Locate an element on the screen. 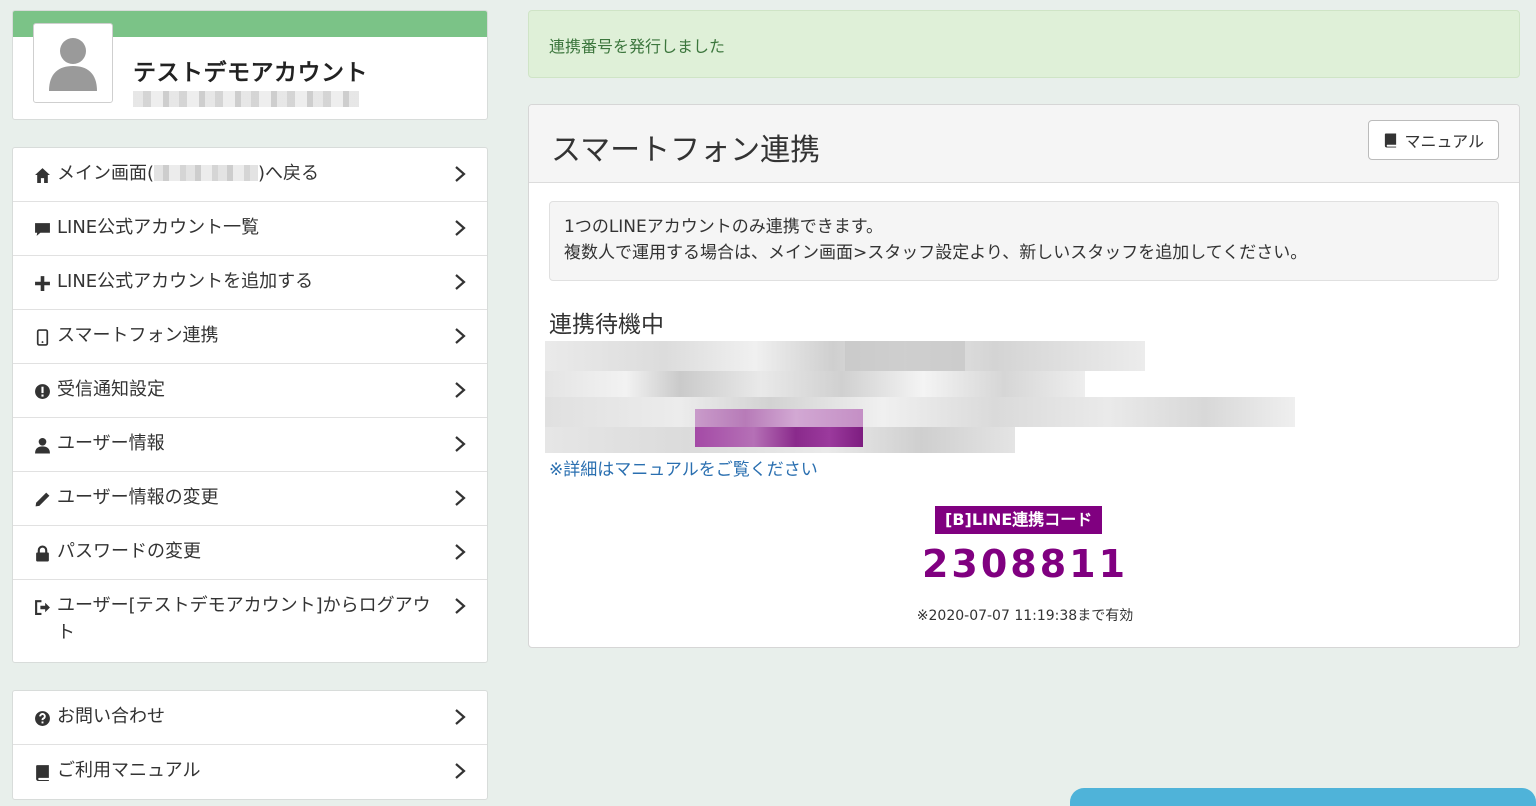 The width and height of the screenshot is (1536, 806). sidebar-item-label: ご利用マニュアル is located at coordinates (129, 770).